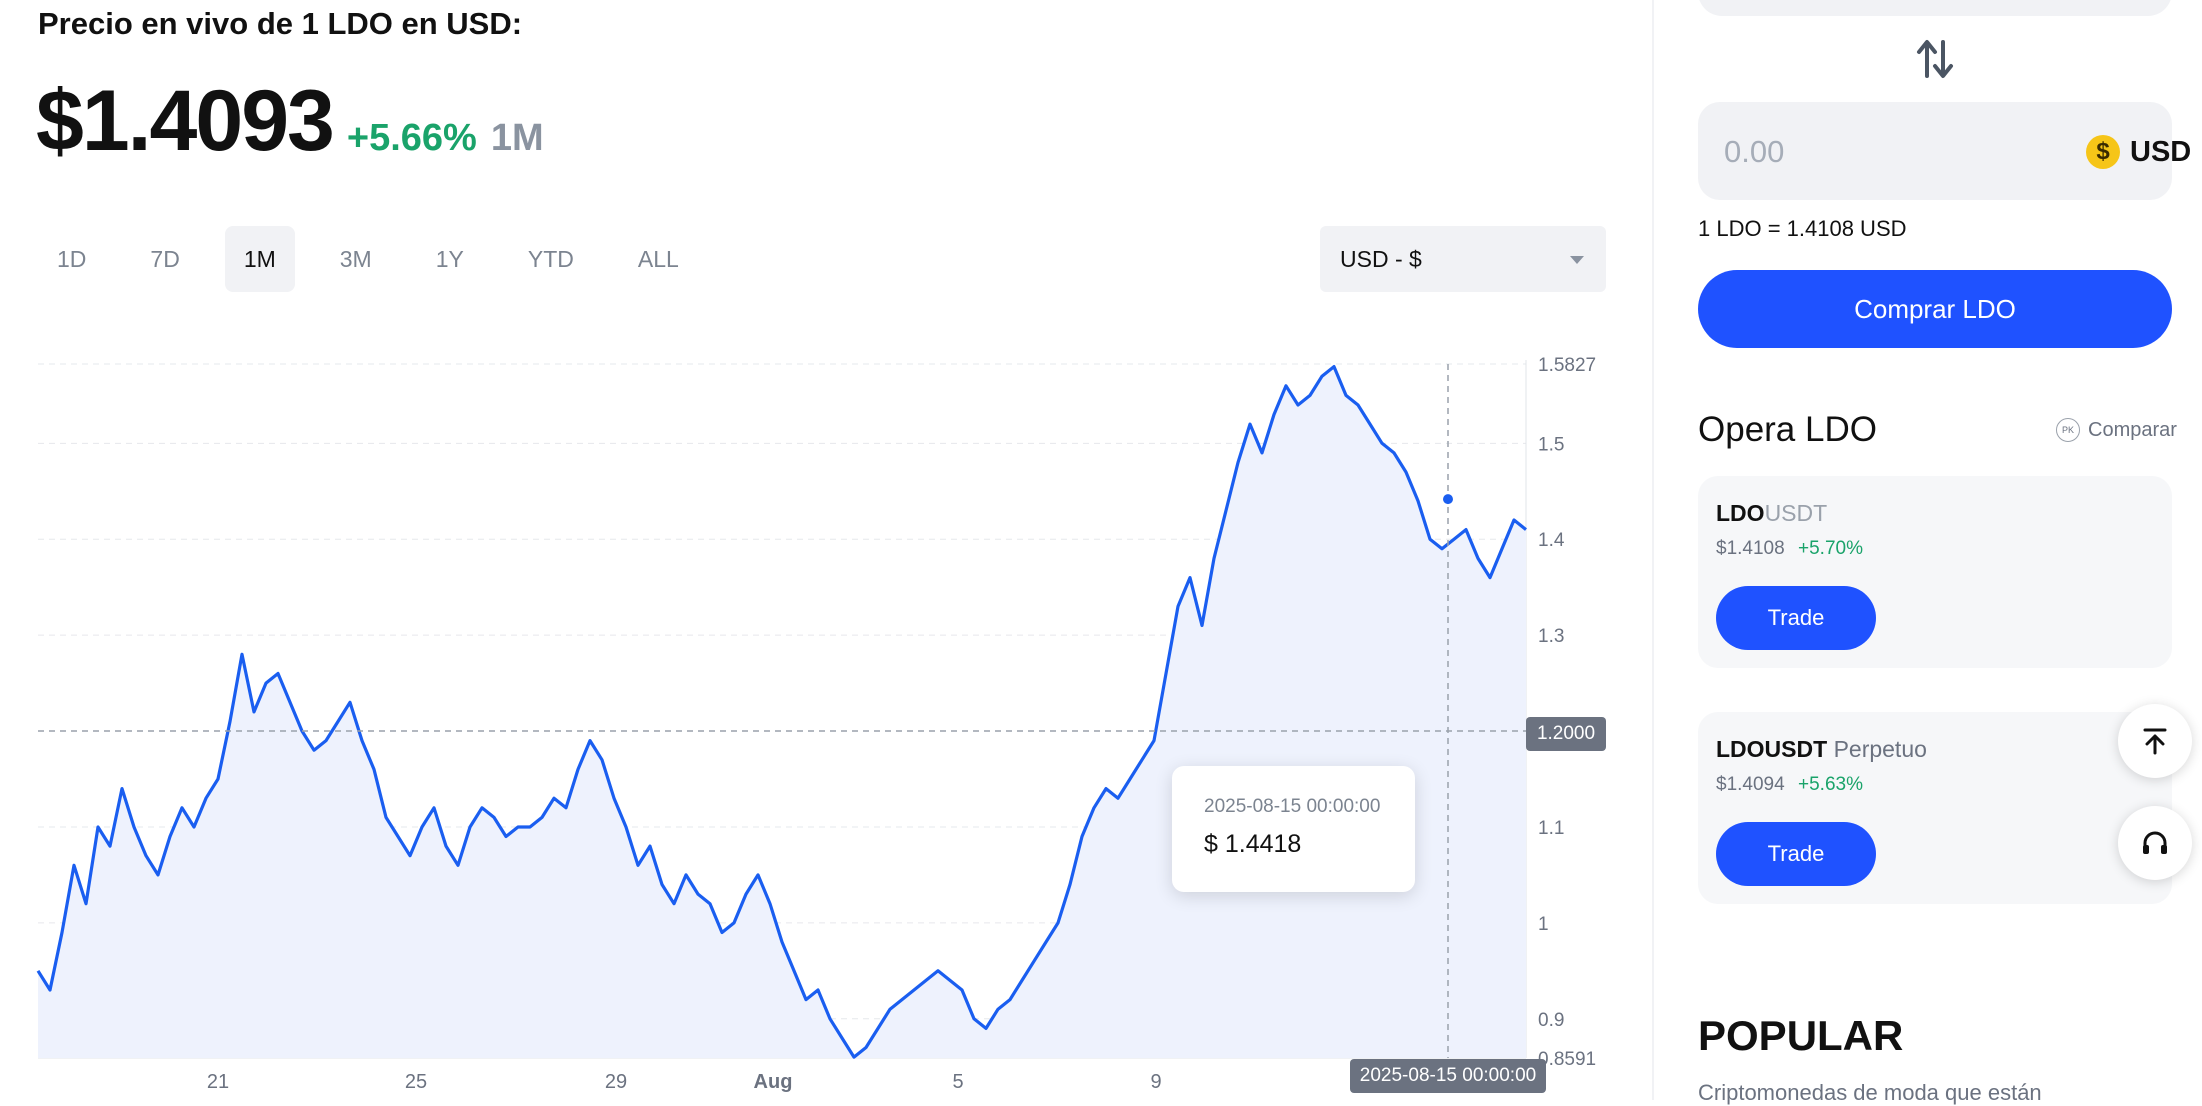 This screenshot has width=2202, height=1106. I want to click on trade-card-perpetual: LDOUSDT Perpetuo $1.4094 +5.63% Trade, so click(1935, 808).